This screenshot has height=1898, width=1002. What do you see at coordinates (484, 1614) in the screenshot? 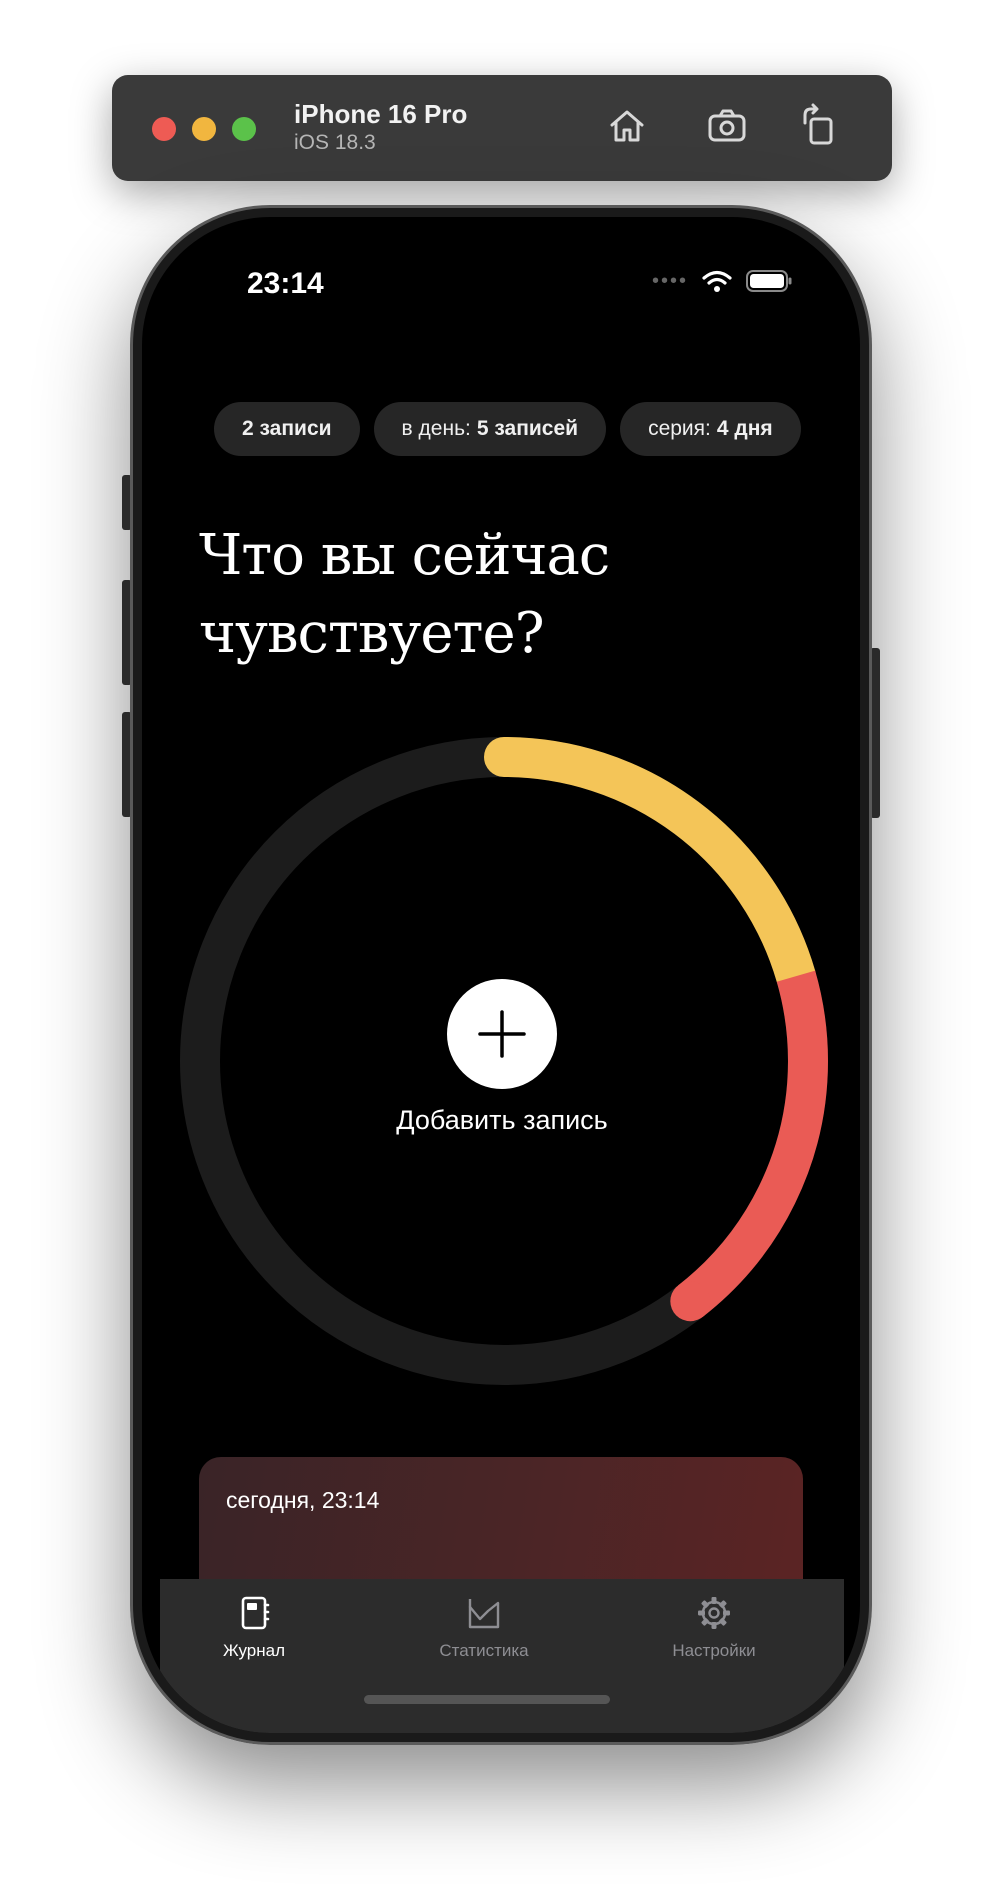
I see `chart-icon` at bounding box center [484, 1614].